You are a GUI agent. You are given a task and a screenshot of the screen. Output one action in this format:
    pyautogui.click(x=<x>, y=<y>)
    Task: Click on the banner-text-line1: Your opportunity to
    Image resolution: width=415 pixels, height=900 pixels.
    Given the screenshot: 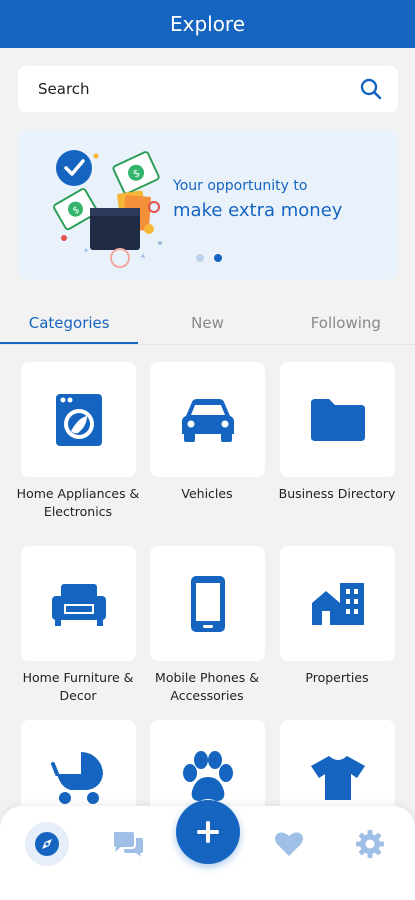 What is the action you would take?
    pyautogui.click(x=240, y=186)
    